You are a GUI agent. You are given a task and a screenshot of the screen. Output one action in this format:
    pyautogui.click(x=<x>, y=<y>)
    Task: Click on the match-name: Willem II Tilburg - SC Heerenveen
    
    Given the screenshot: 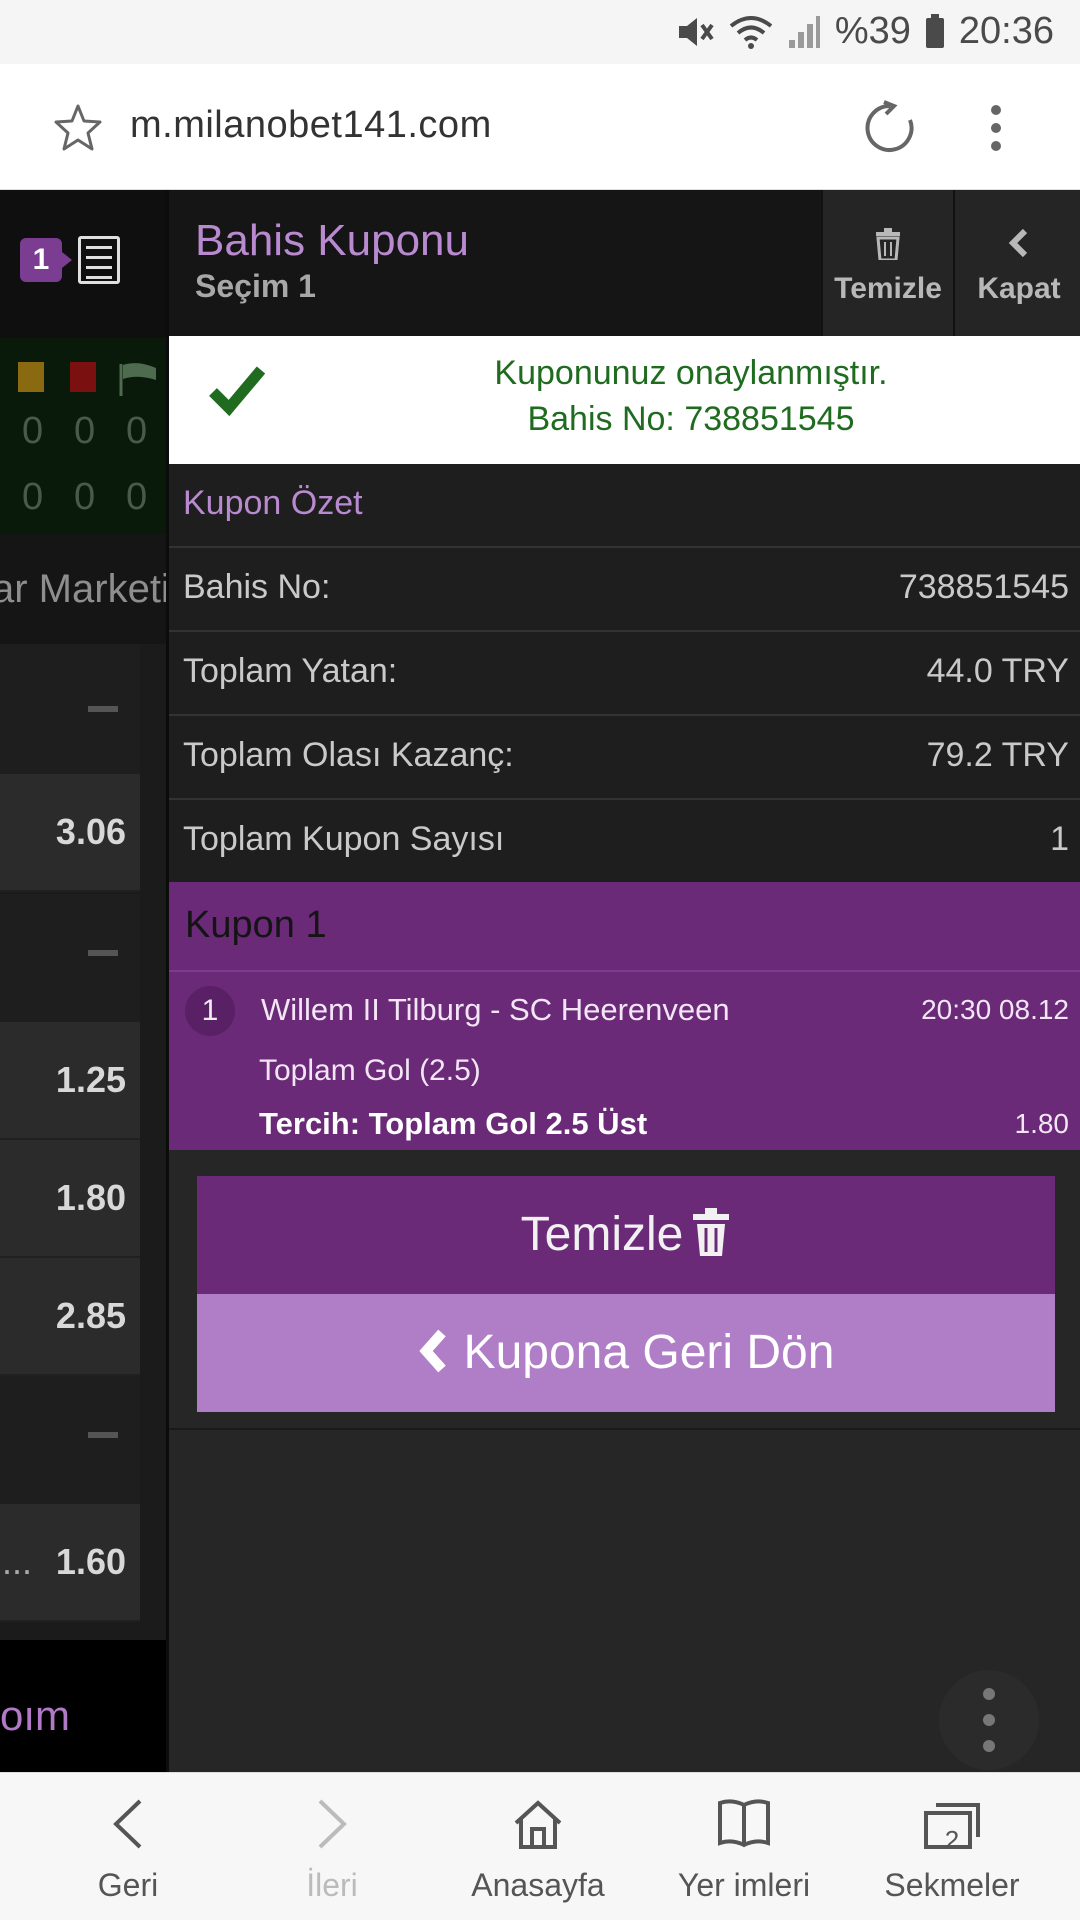 What is the action you would take?
    pyautogui.click(x=495, y=1009)
    